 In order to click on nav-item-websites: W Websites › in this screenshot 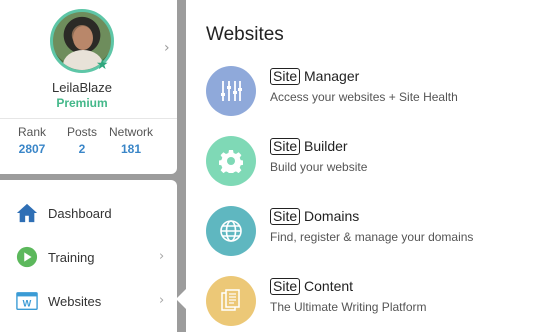, I will do `click(88, 302)`.